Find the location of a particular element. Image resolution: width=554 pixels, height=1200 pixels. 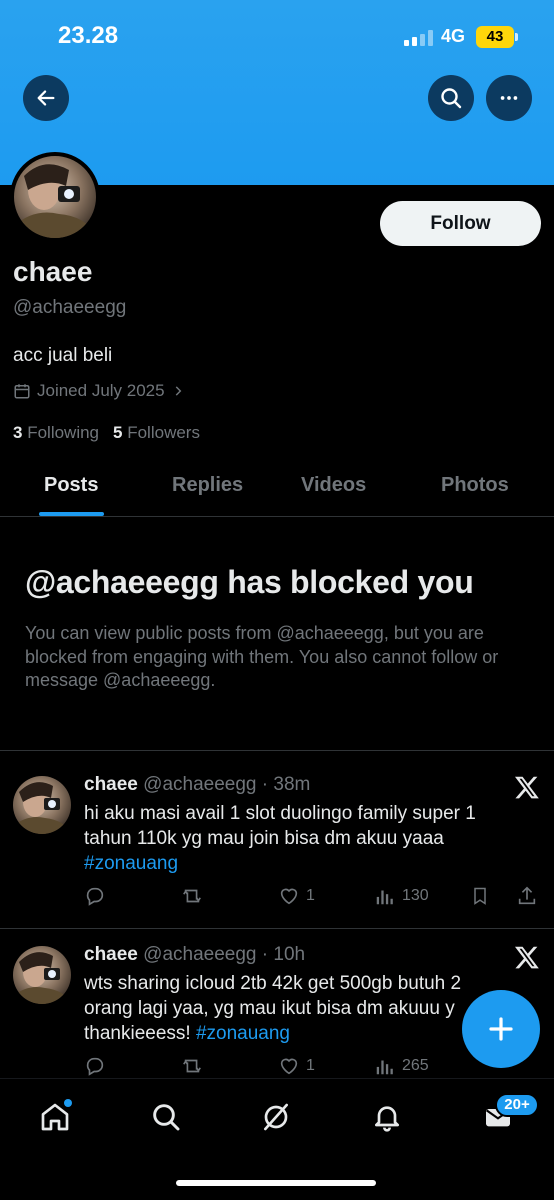

follow-button: Follow is located at coordinates (460, 223).